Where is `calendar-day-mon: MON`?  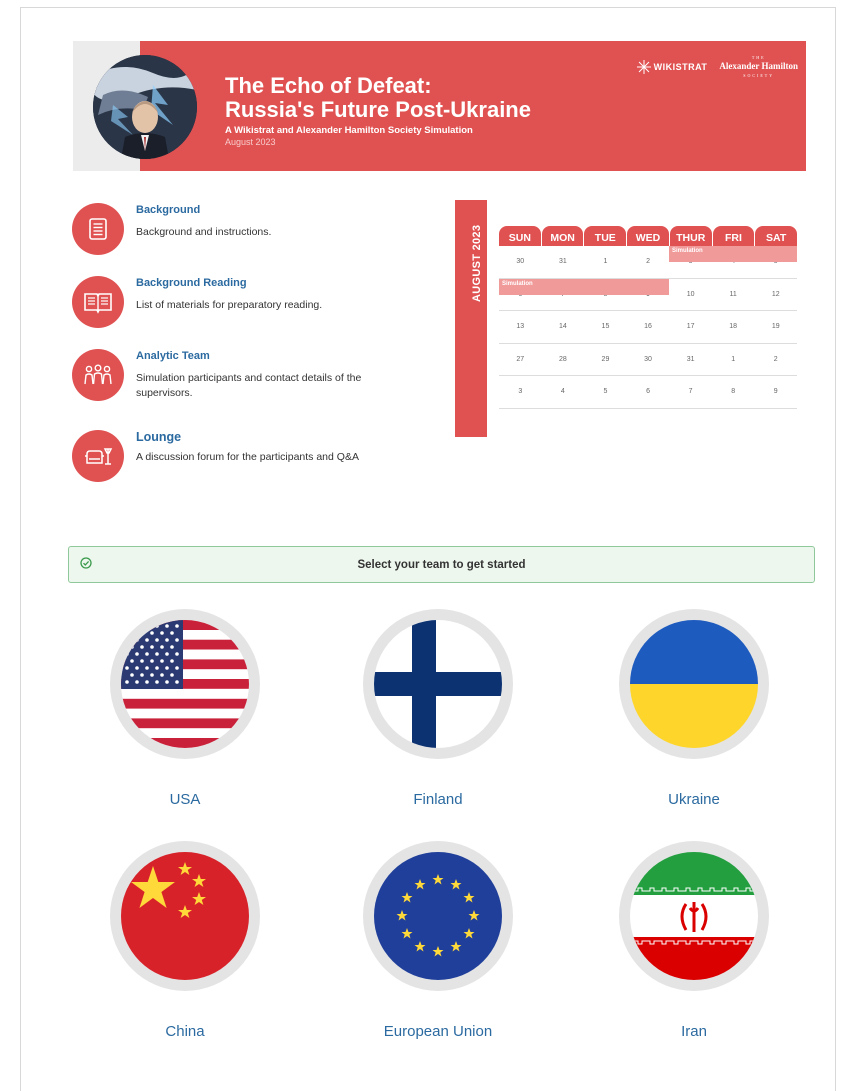 calendar-day-mon: MON is located at coordinates (562, 236).